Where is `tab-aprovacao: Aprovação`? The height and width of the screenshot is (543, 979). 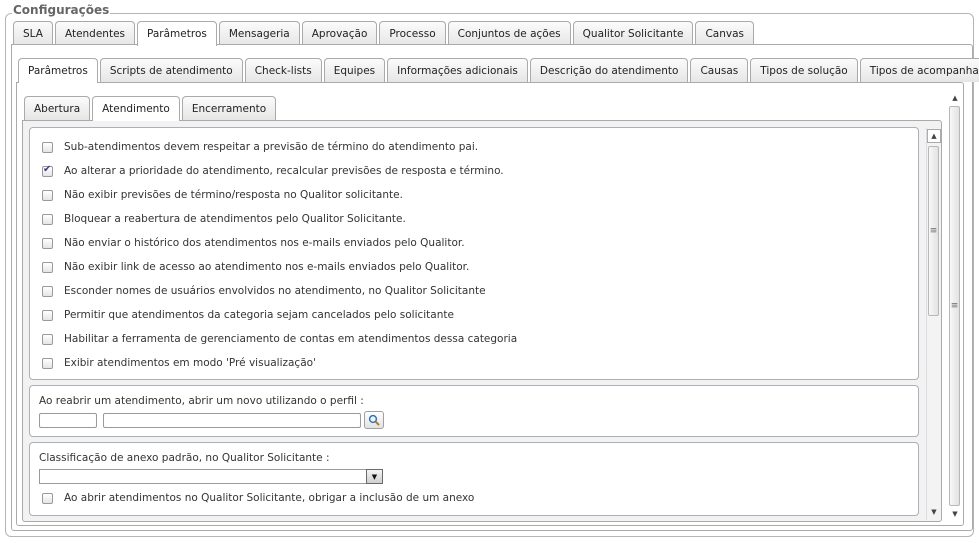 tab-aprovacao: Aprovação is located at coordinates (339, 33).